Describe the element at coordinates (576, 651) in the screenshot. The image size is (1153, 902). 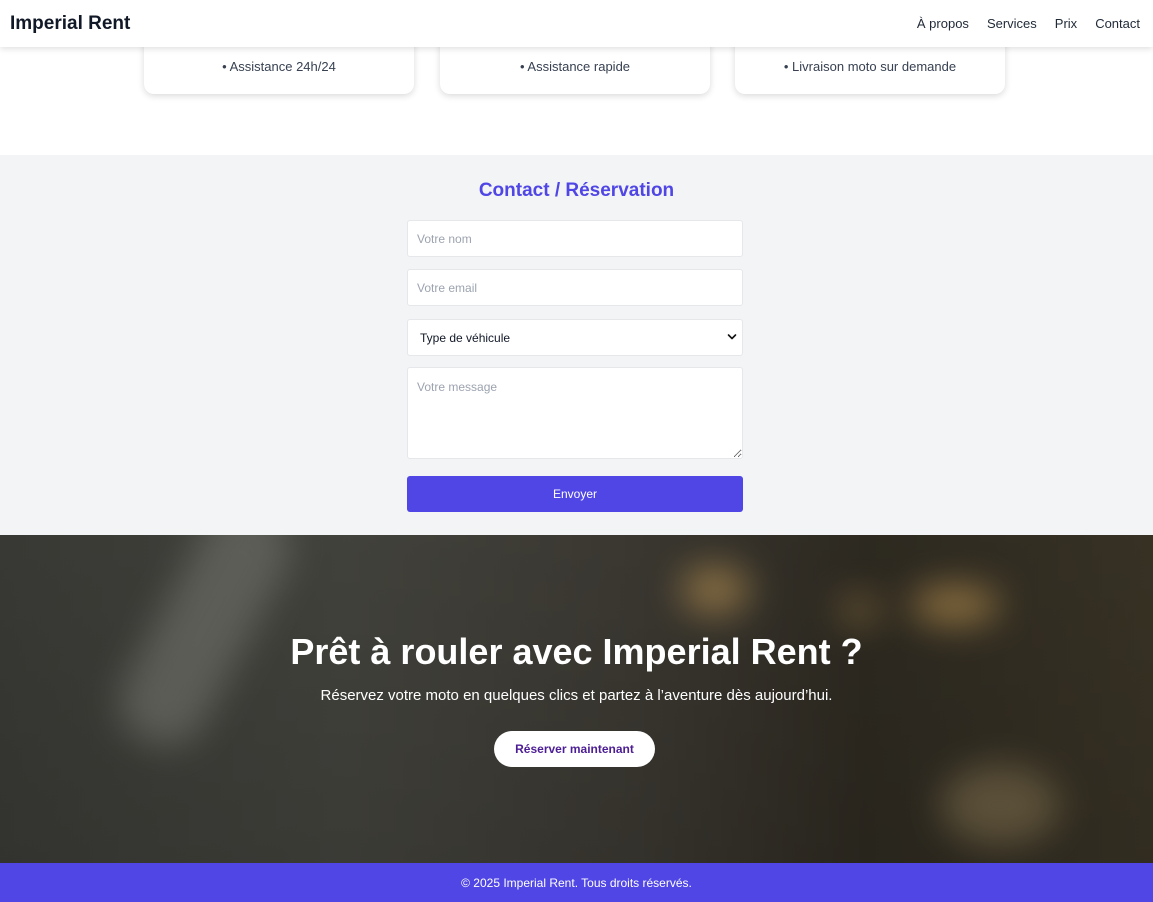
I see `cta-title: Prêt à rouler avec Imperial Rent ?` at that location.